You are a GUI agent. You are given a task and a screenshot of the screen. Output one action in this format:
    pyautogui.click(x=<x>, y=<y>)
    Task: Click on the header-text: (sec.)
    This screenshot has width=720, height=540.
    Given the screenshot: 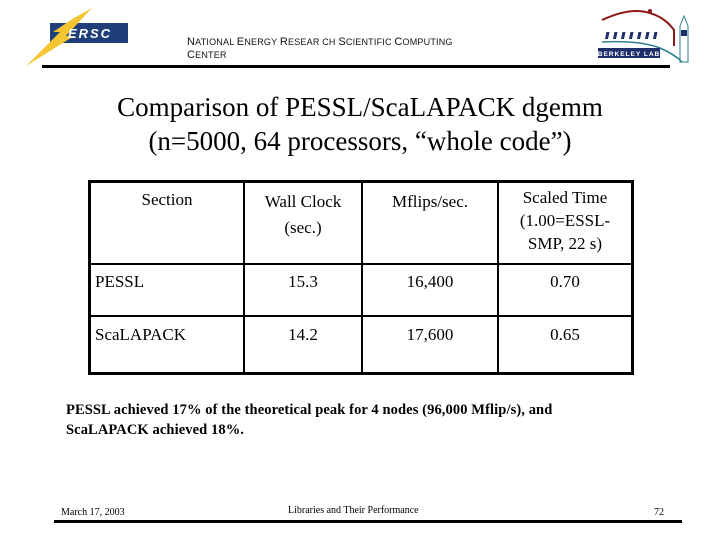 What is the action you would take?
    pyautogui.click(x=303, y=227)
    